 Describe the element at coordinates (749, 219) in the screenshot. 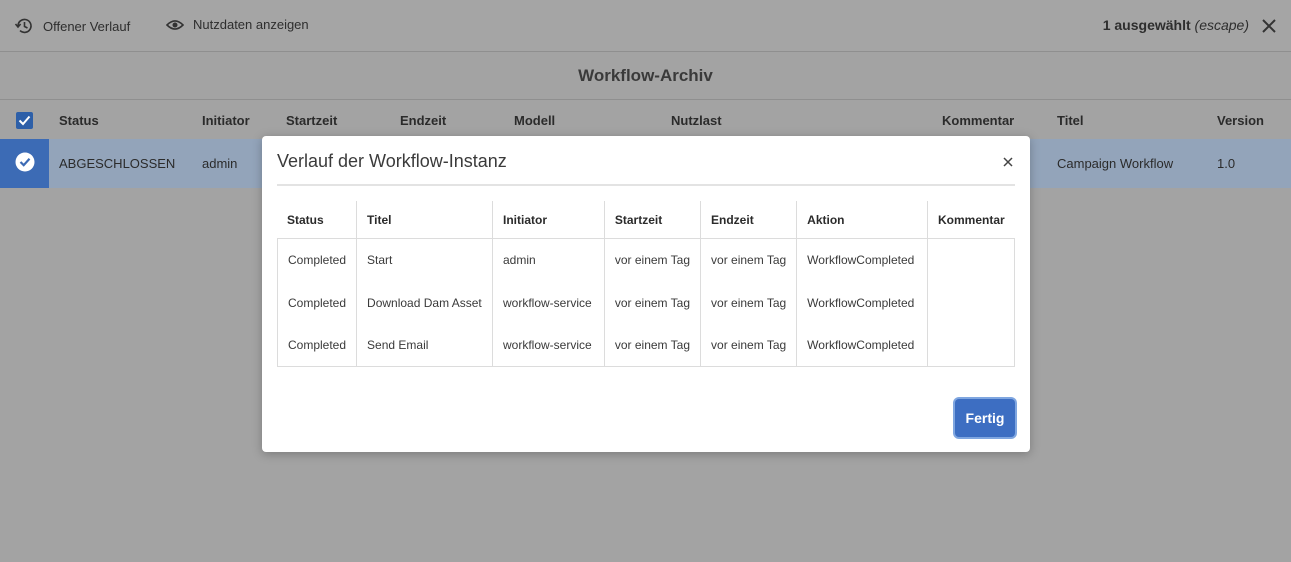

I see `history-col-end: Endzeit` at that location.